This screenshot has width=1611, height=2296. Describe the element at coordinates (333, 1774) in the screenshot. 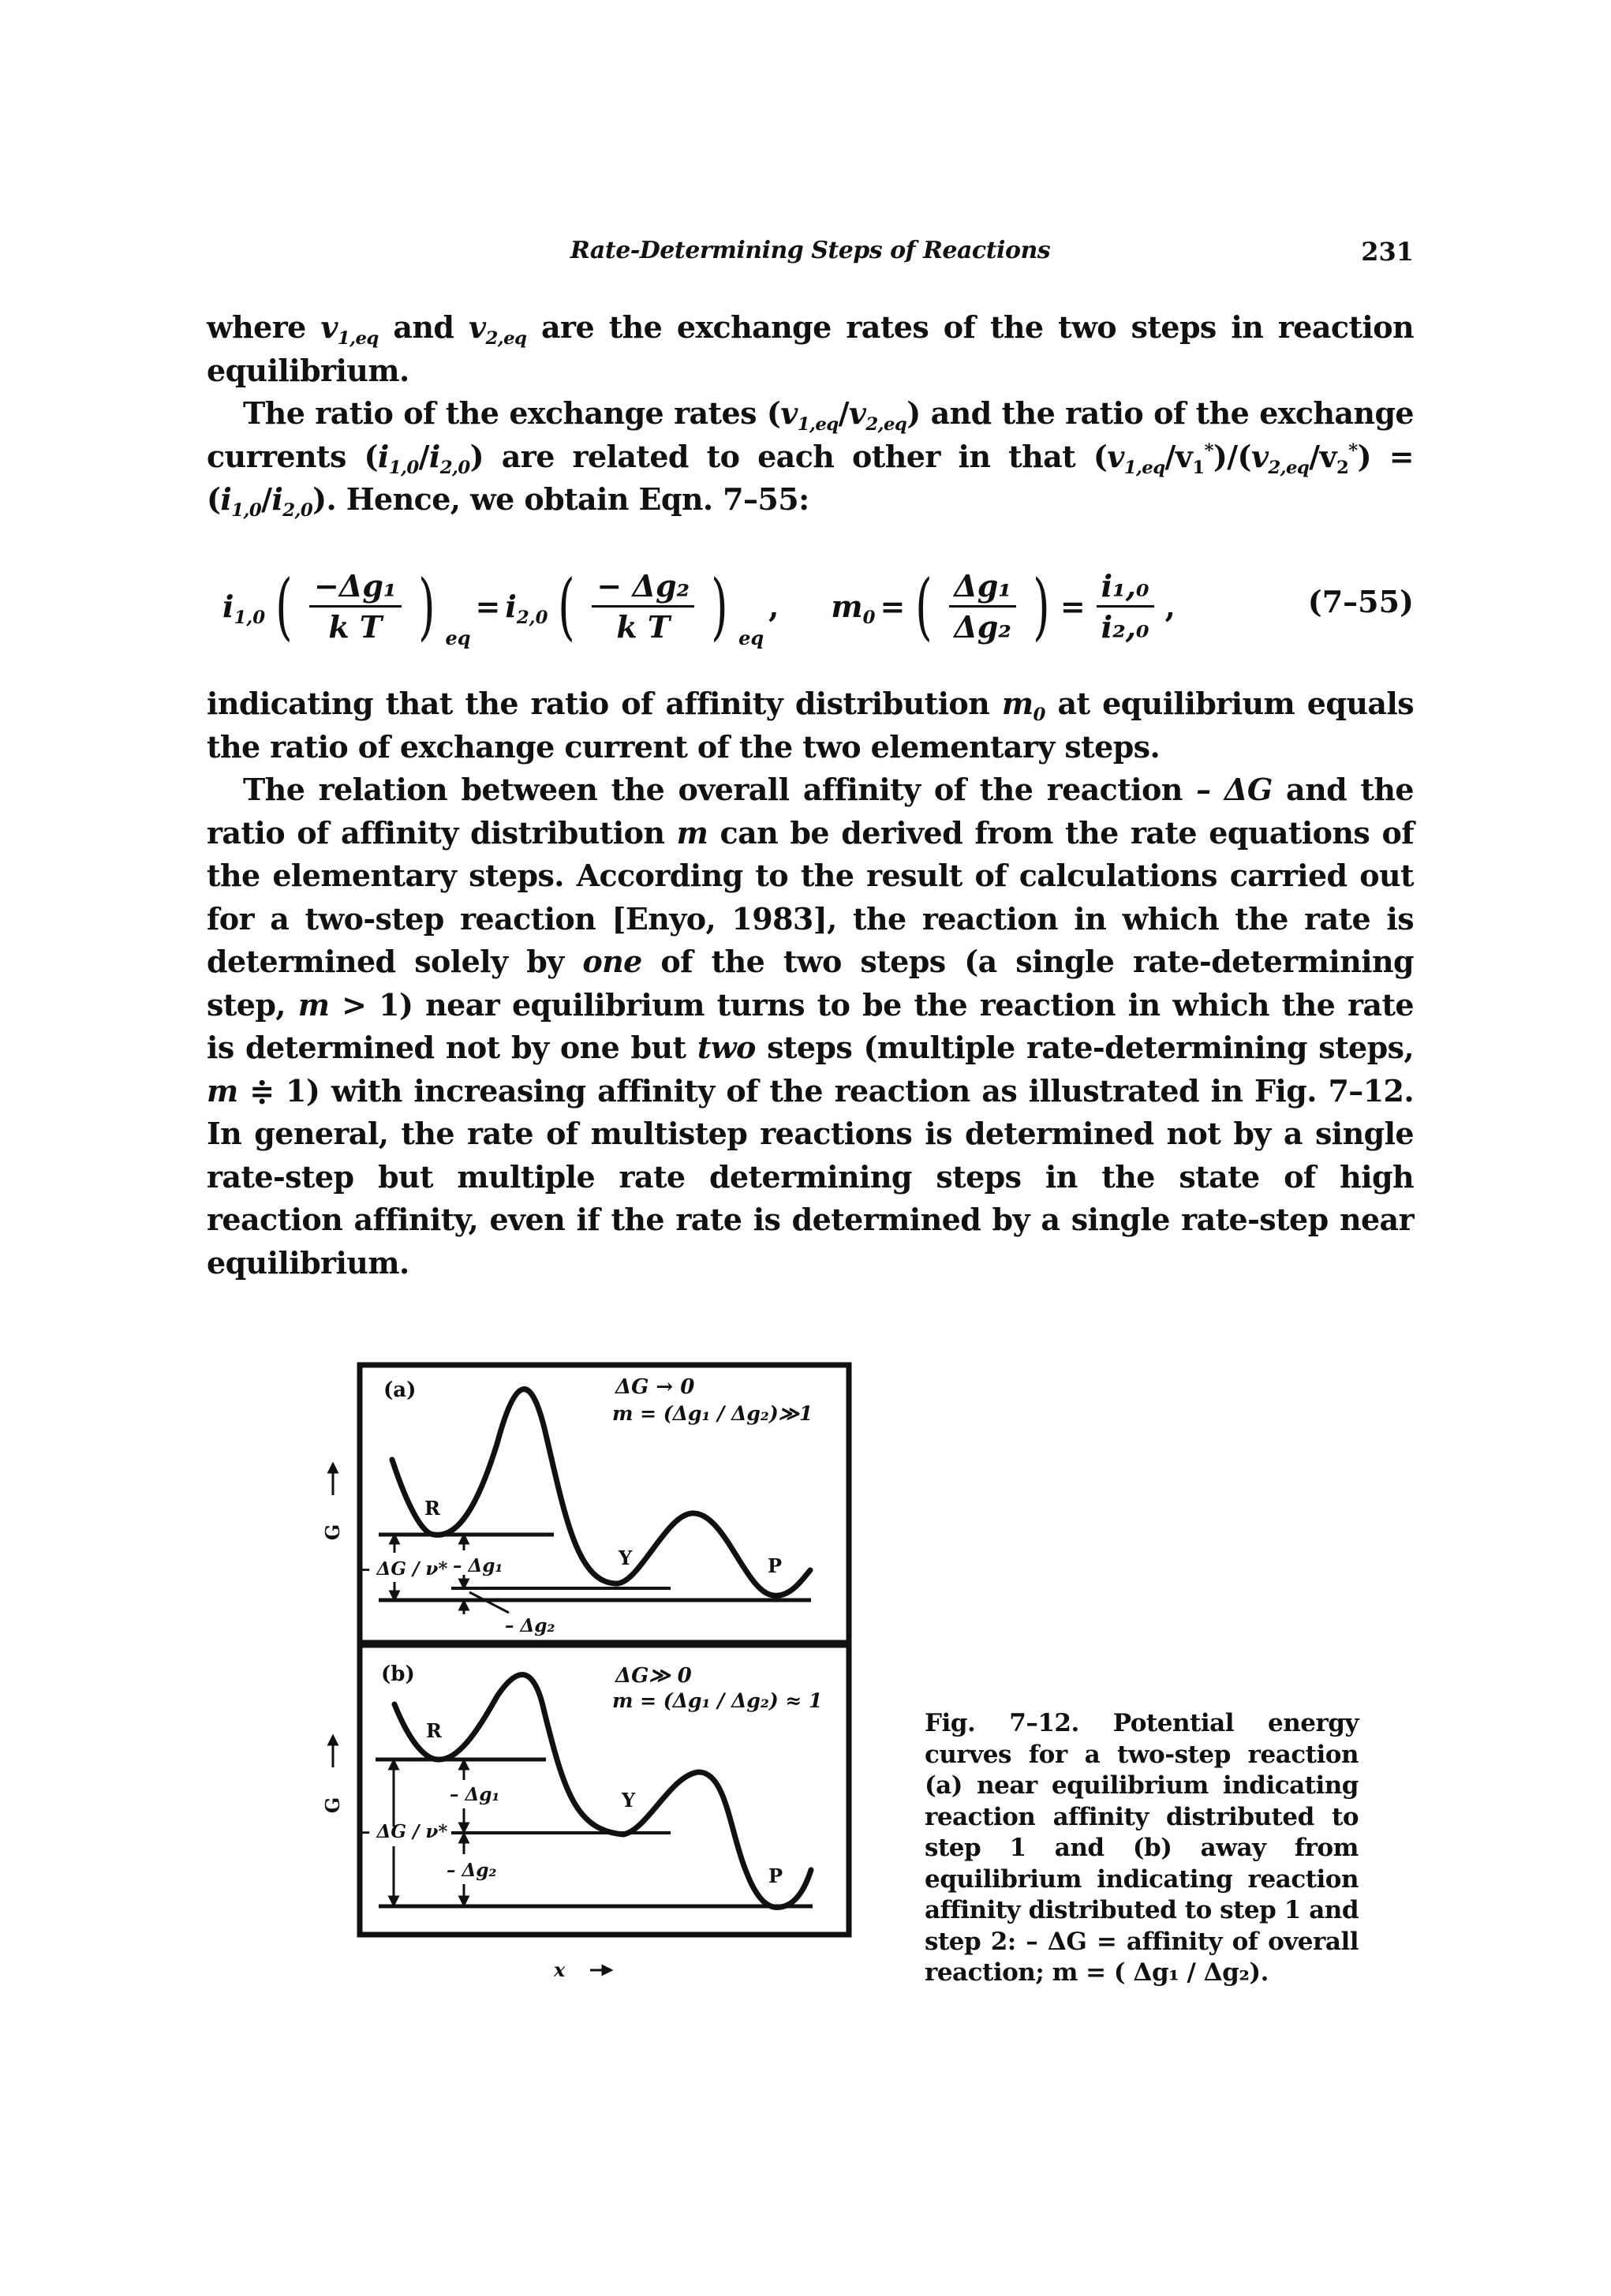

I see `y-axis-label-b: G` at that location.